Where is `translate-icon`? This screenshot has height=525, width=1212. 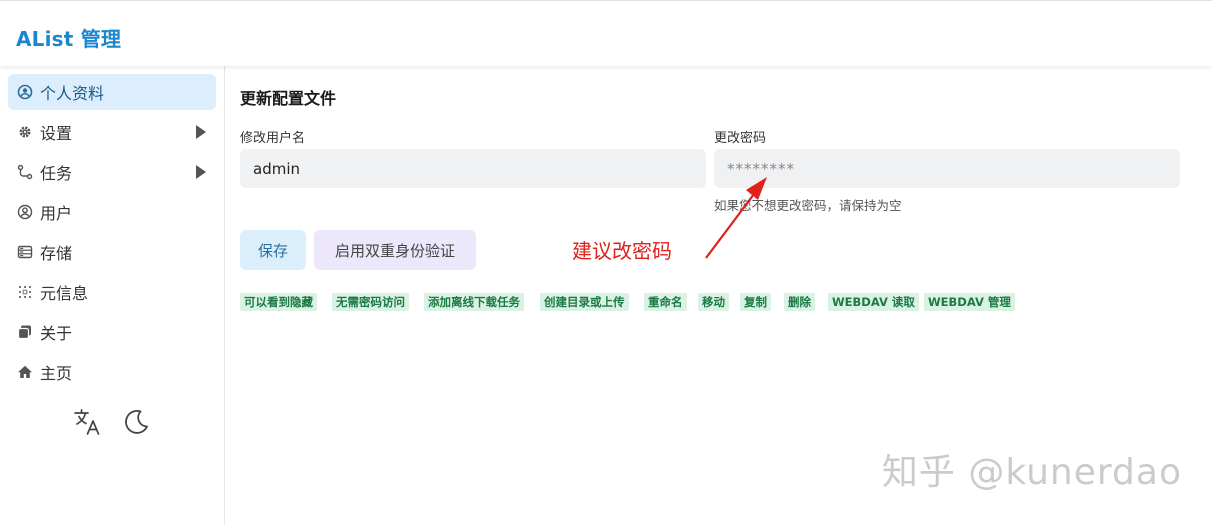 translate-icon is located at coordinates (88, 422).